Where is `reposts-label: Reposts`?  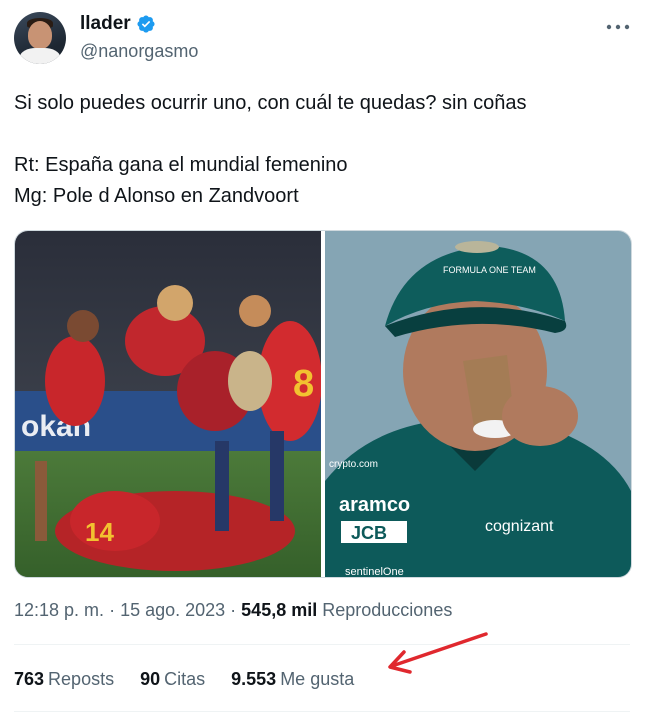
reposts-label: Reposts is located at coordinates (81, 679).